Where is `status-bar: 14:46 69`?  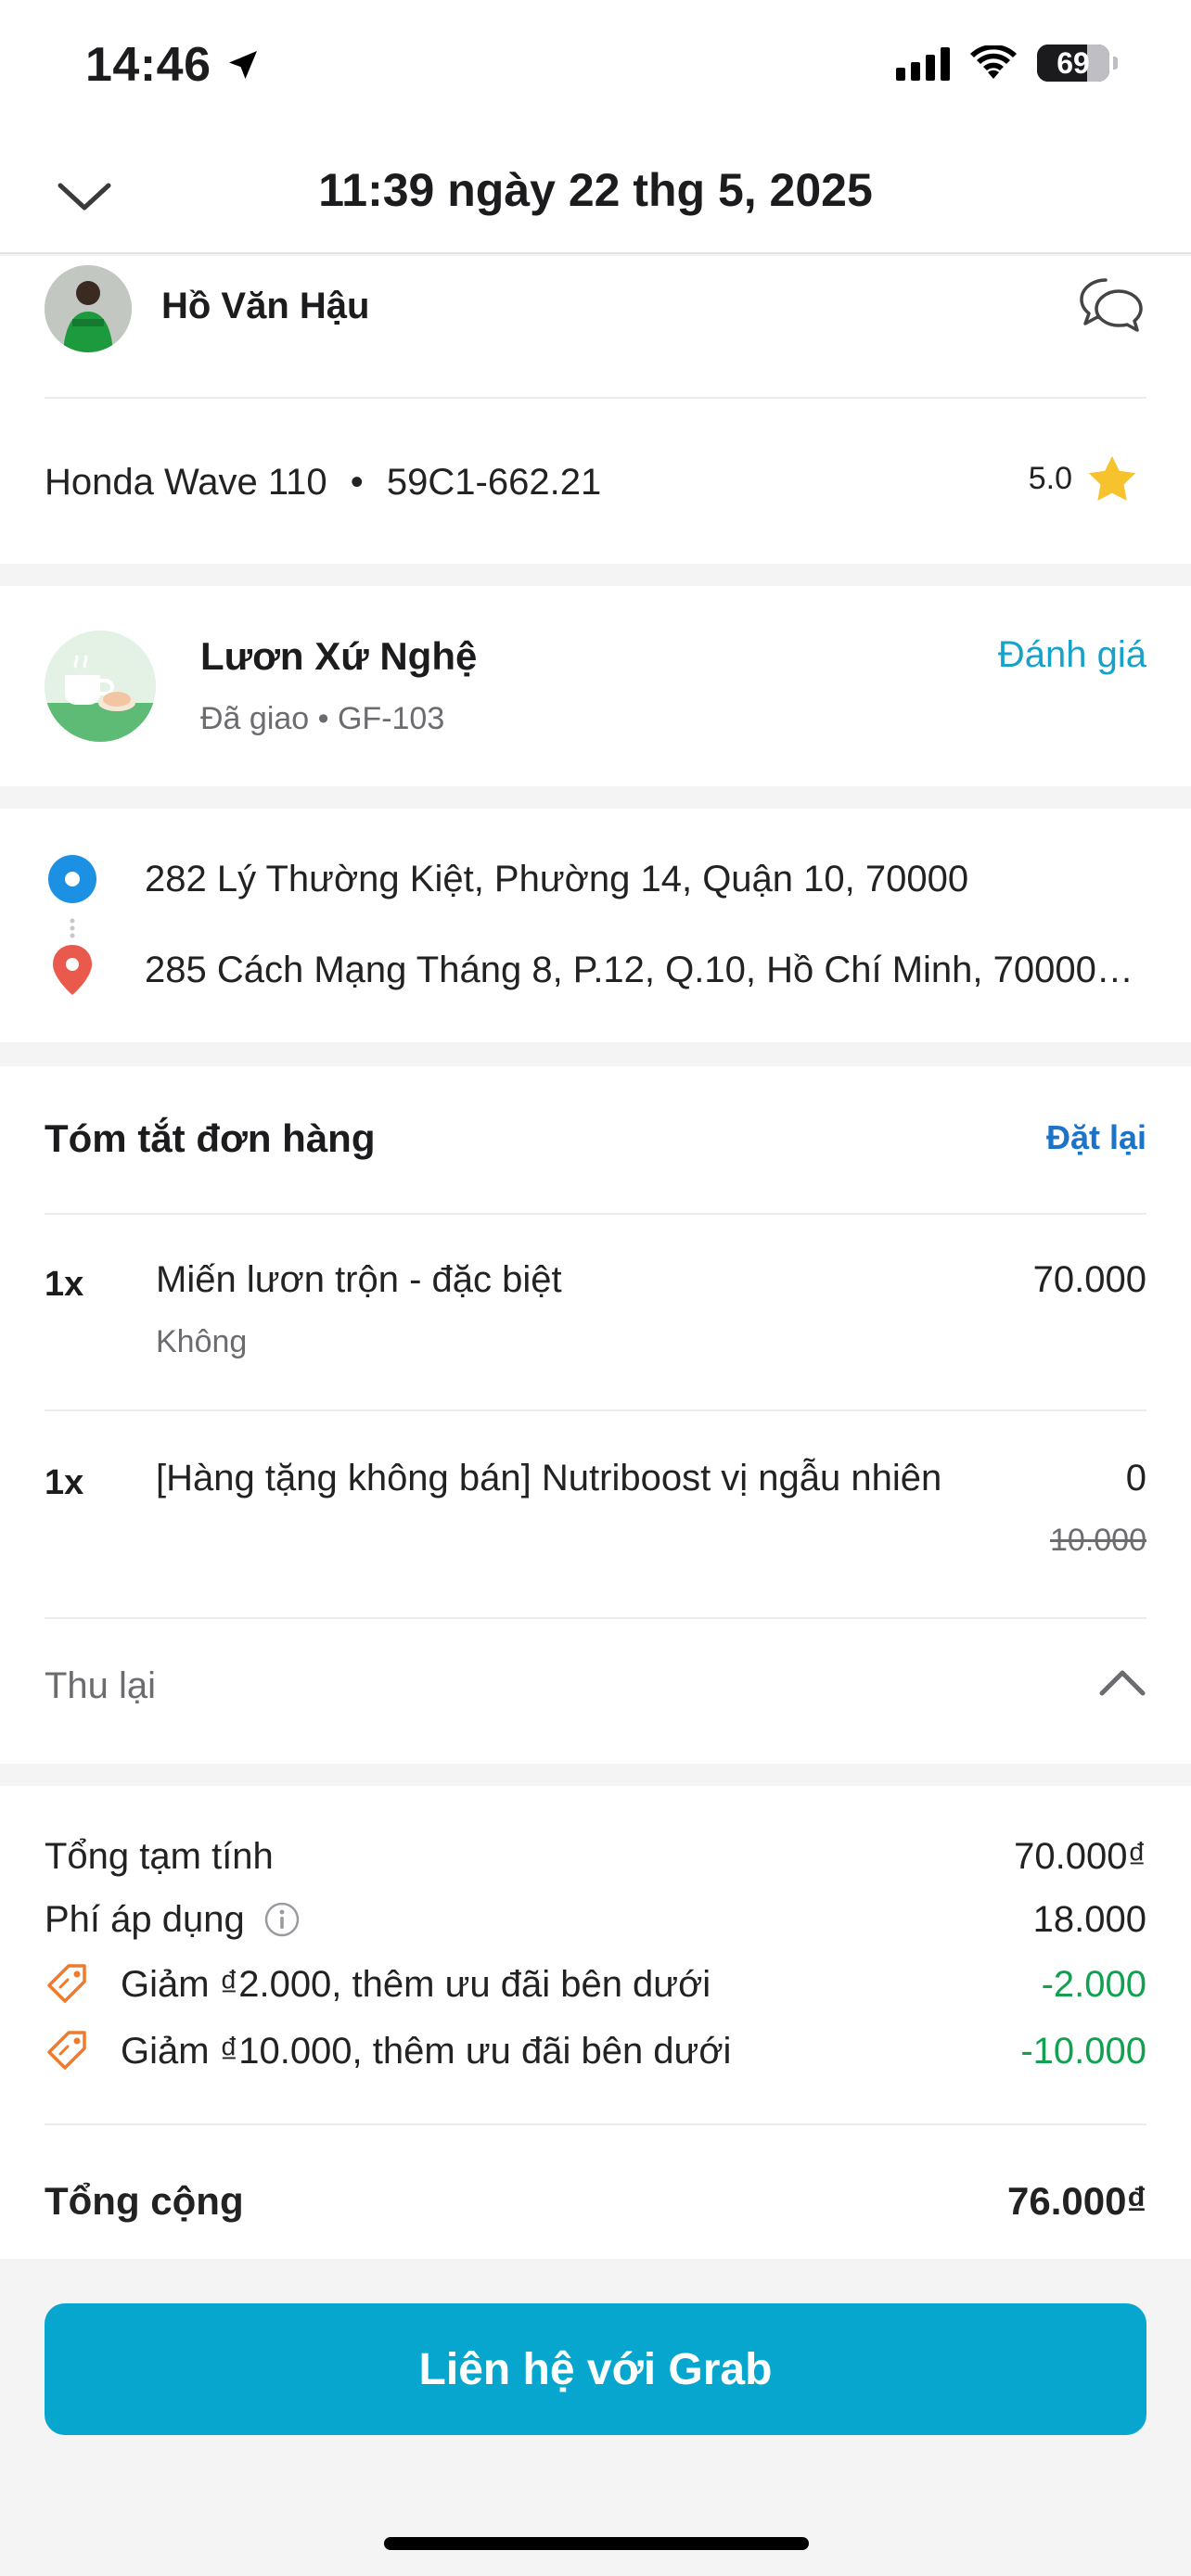 status-bar: 14:46 69 is located at coordinates (595, 69).